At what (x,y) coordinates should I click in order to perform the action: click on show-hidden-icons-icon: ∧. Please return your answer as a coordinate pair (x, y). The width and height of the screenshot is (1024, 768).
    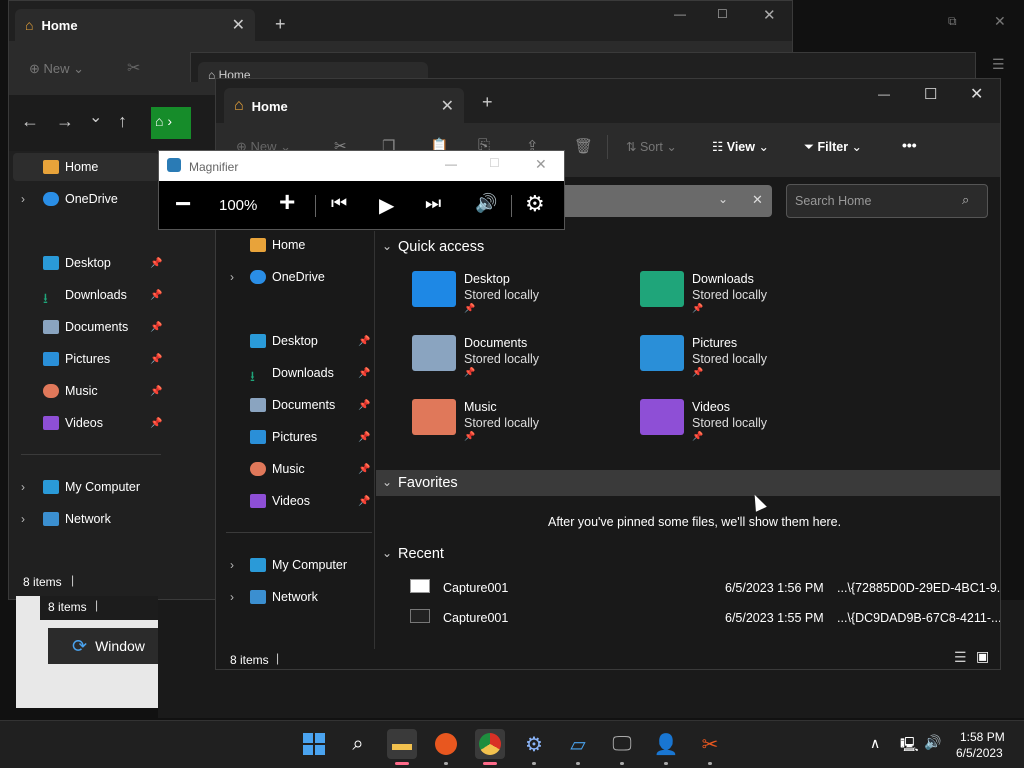
    Looking at the image, I should click on (875, 743).